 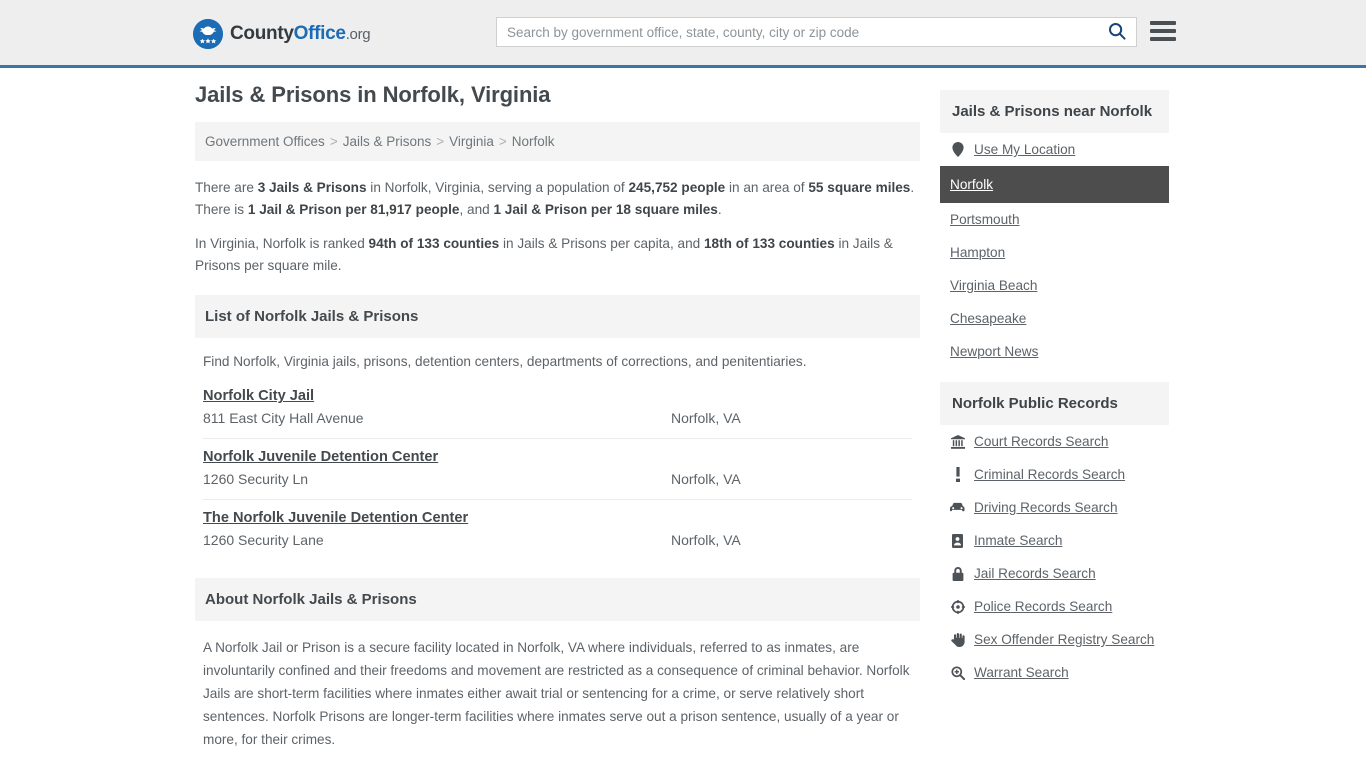 What do you see at coordinates (1018, 540) in the screenshot?
I see `record-link: Inmate Search` at bounding box center [1018, 540].